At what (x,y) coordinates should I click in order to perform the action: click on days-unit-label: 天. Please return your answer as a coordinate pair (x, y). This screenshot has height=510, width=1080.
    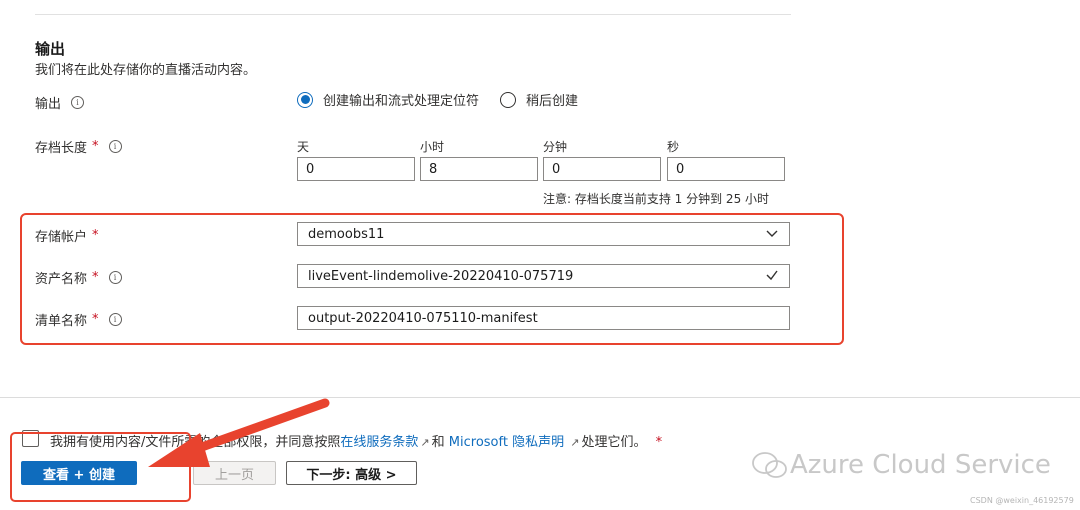
    Looking at the image, I should click on (303, 147).